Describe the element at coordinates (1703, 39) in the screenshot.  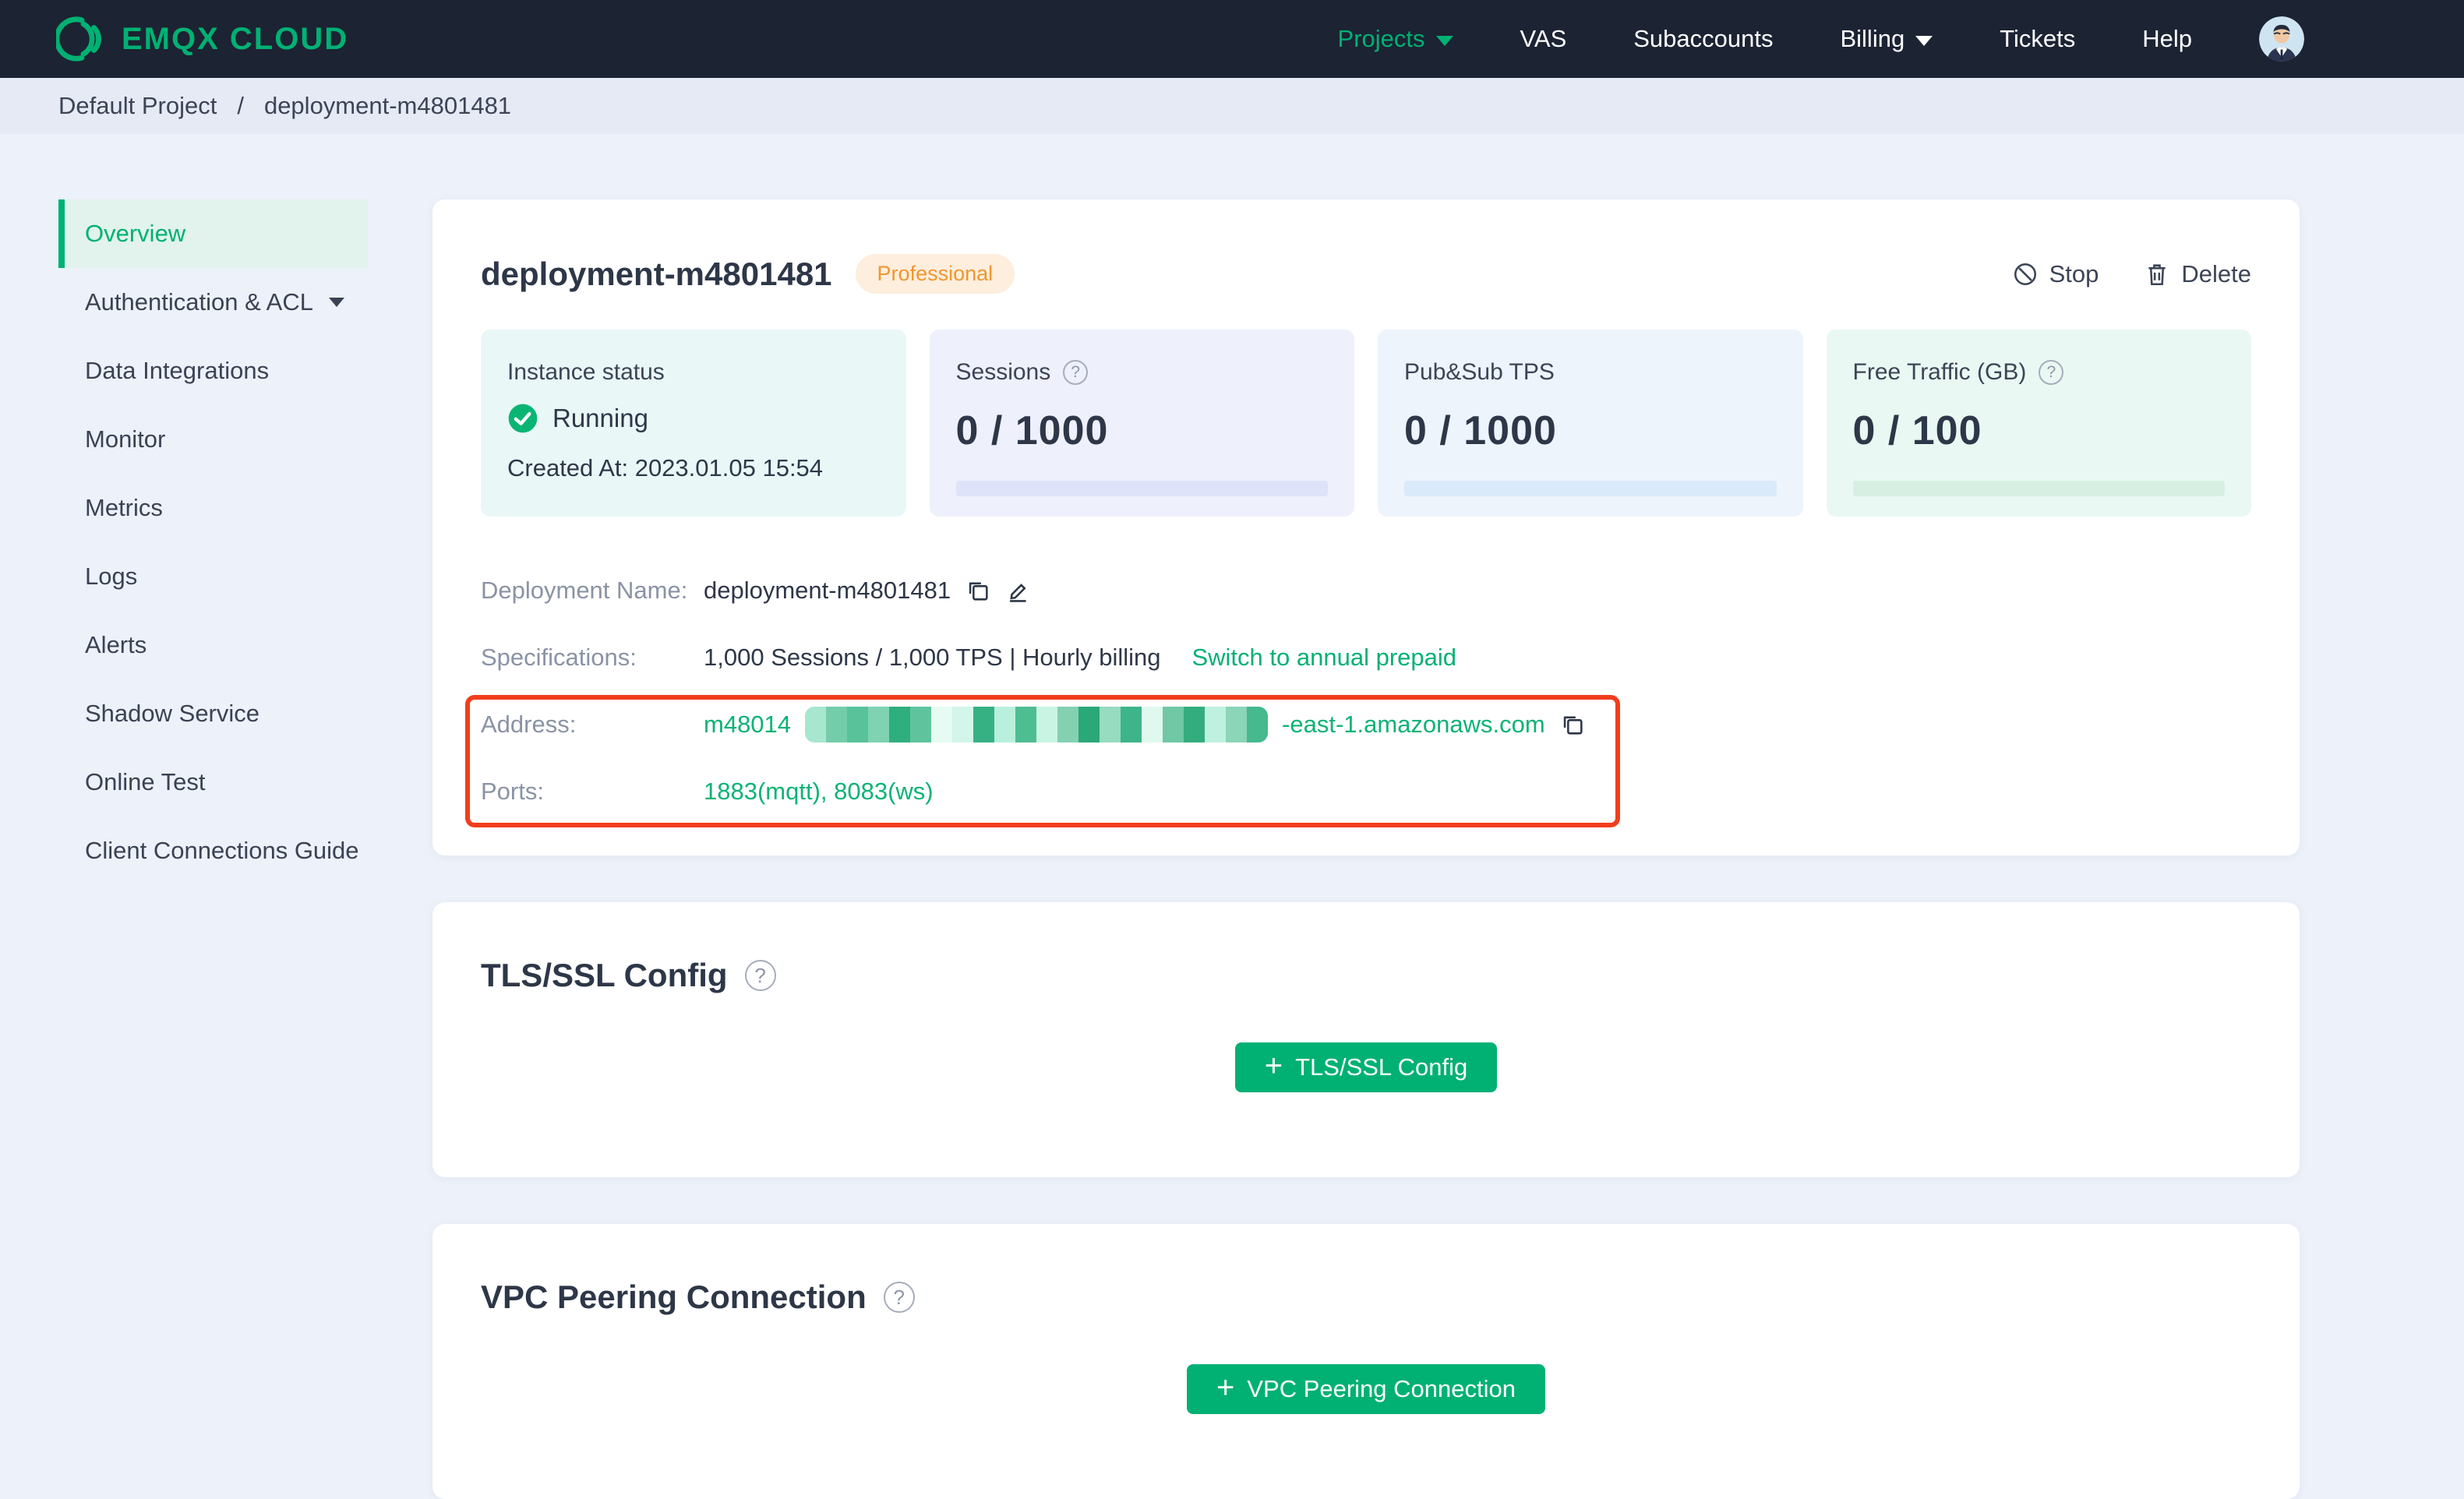
I see `nav-item-subaccounts: Subaccounts` at that location.